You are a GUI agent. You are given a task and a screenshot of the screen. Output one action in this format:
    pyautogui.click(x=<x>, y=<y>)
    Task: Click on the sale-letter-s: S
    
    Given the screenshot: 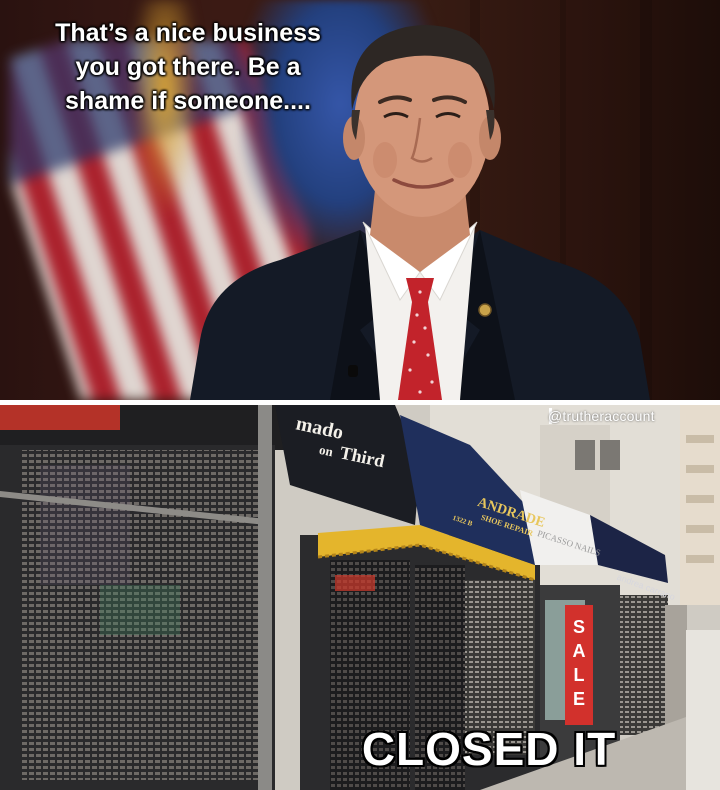 What is the action you would take?
    pyautogui.click(x=578, y=627)
    